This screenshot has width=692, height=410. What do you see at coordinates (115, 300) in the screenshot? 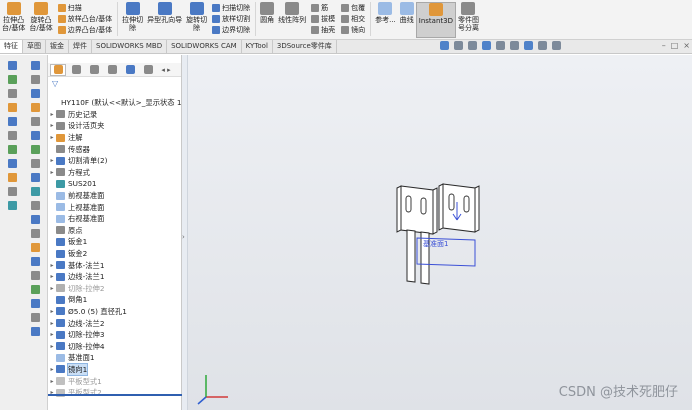
I see `tree-item: 倒角1` at bounding box center [115, 300].